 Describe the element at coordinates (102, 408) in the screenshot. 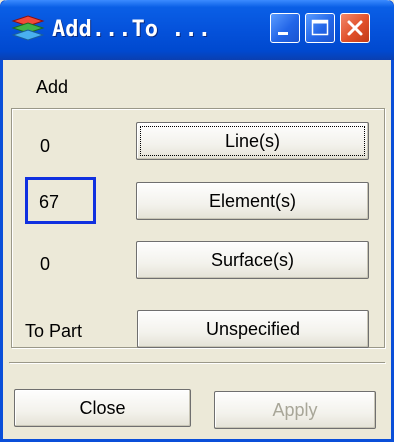

I see `close-button: Close` at that location.